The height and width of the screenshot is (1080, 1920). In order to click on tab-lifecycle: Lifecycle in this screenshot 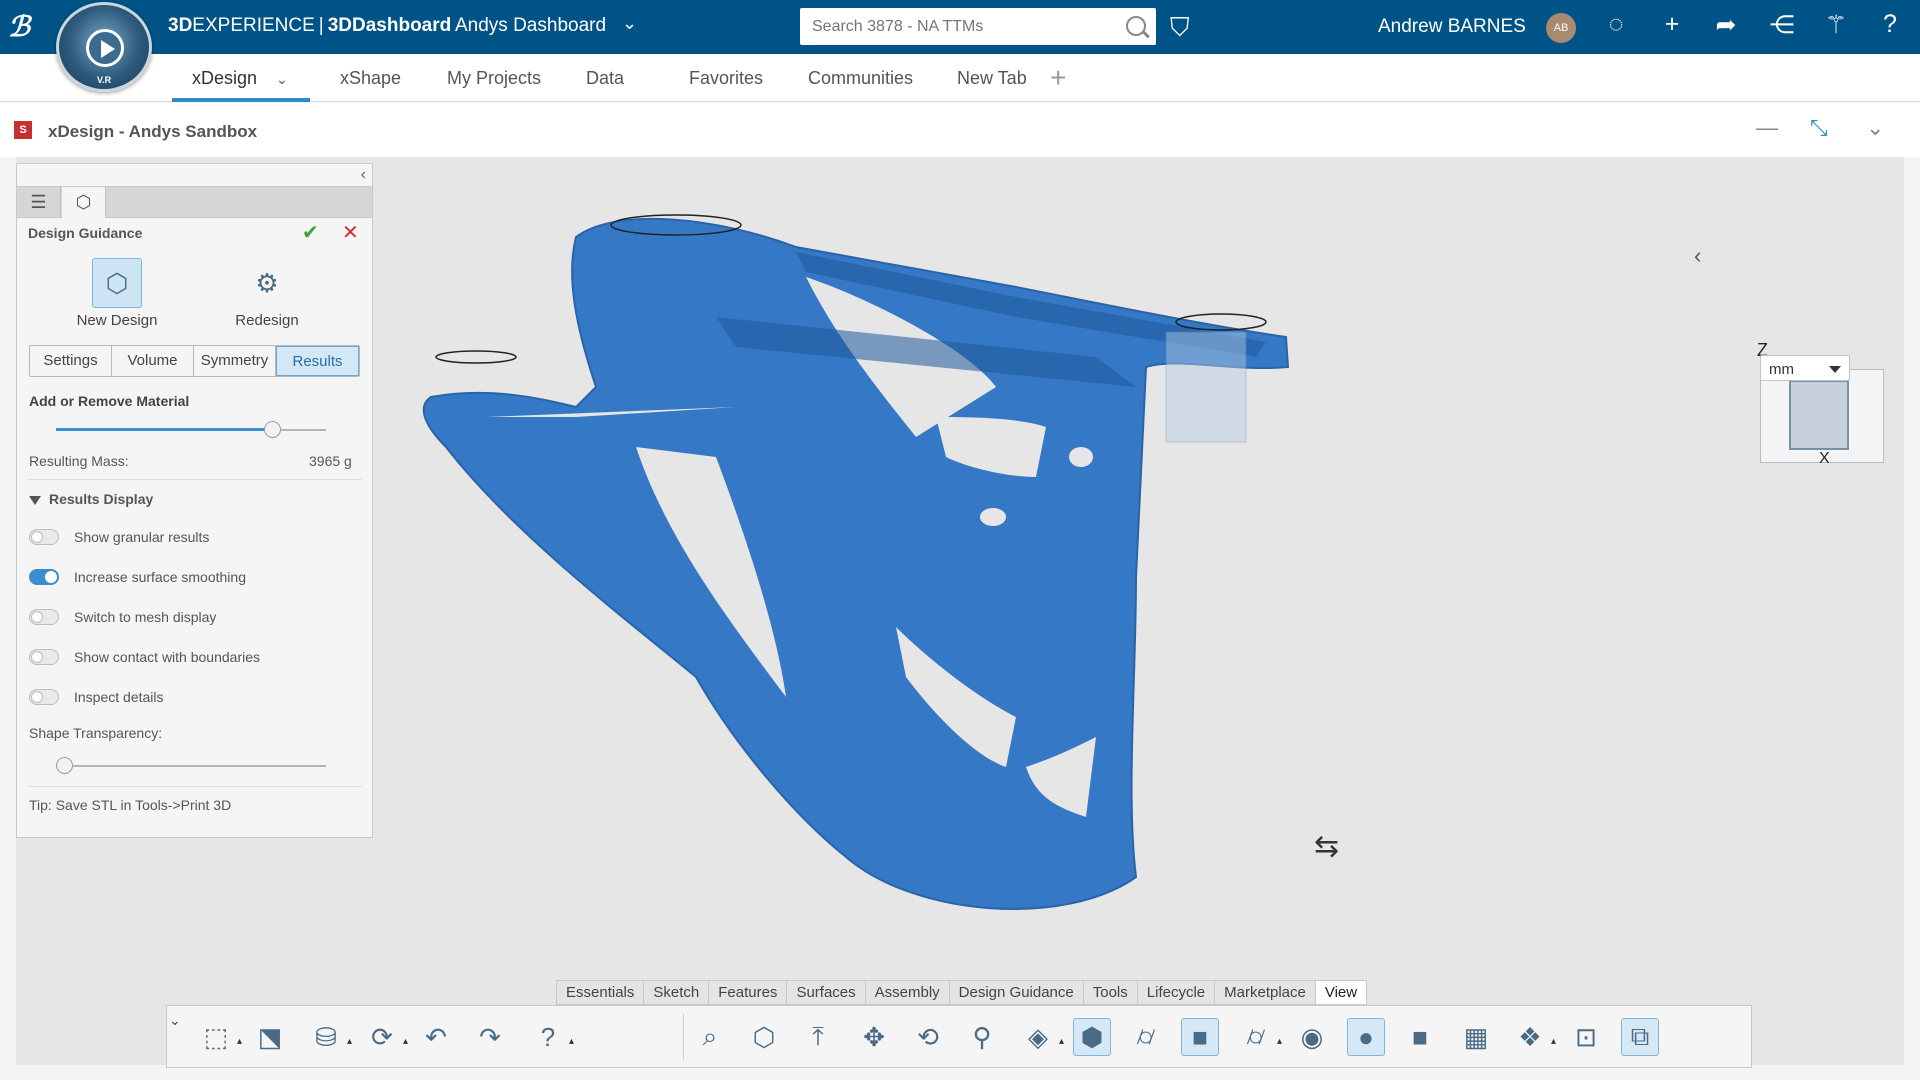, I will do `click(1177, 992)`.